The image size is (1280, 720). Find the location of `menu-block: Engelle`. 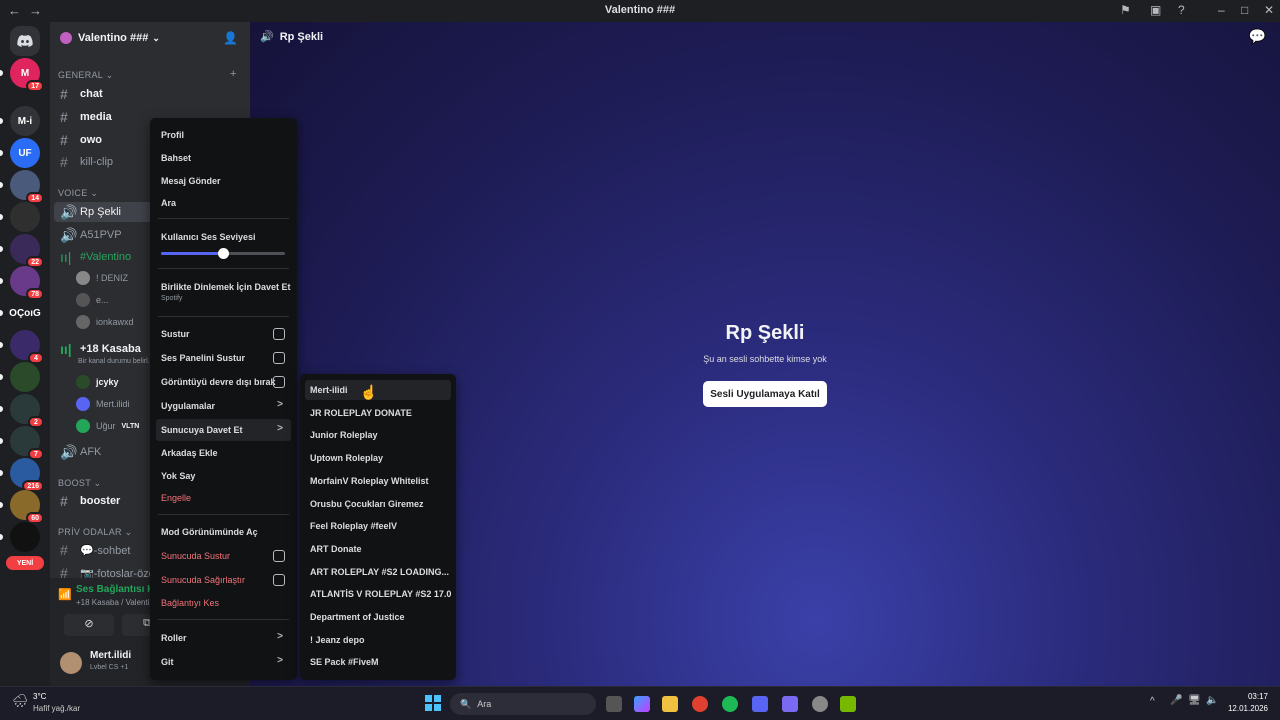

menu-block: Engelle is located at coordinates (223, 498).